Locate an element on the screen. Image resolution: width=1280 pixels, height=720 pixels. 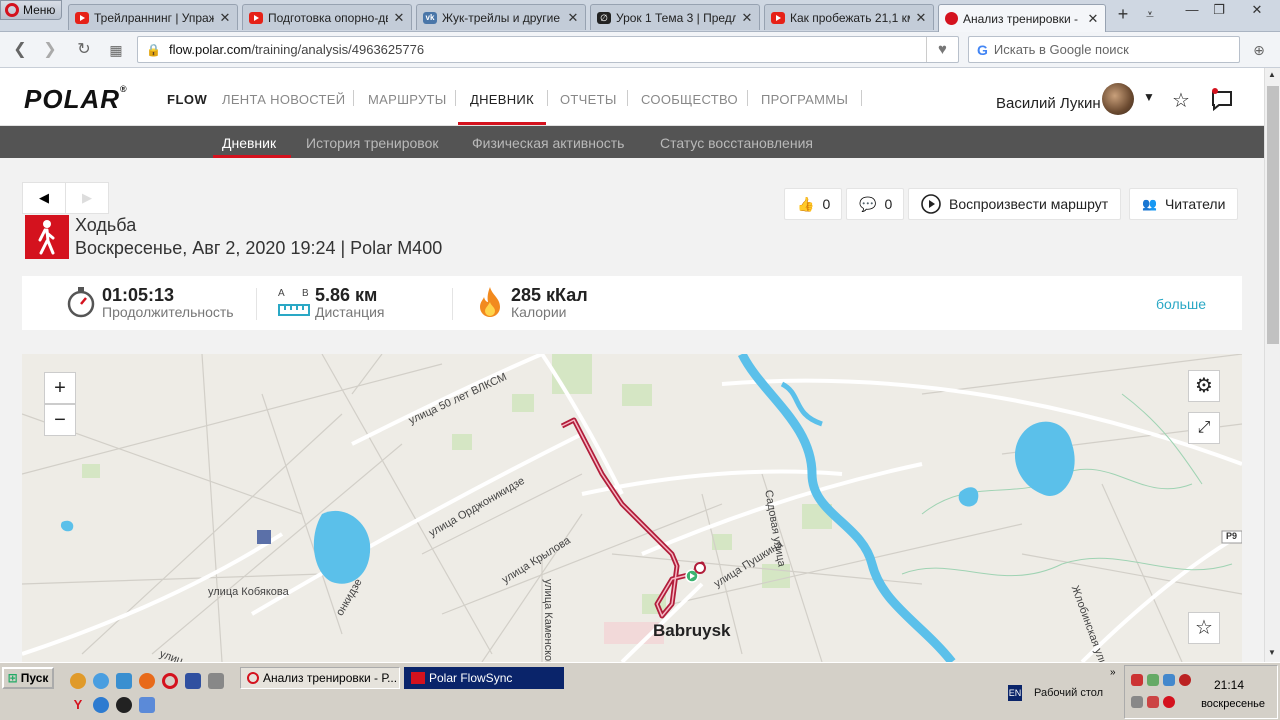
page-scrollbar: ▲ ▼ is located at coordinates (1272, 365).